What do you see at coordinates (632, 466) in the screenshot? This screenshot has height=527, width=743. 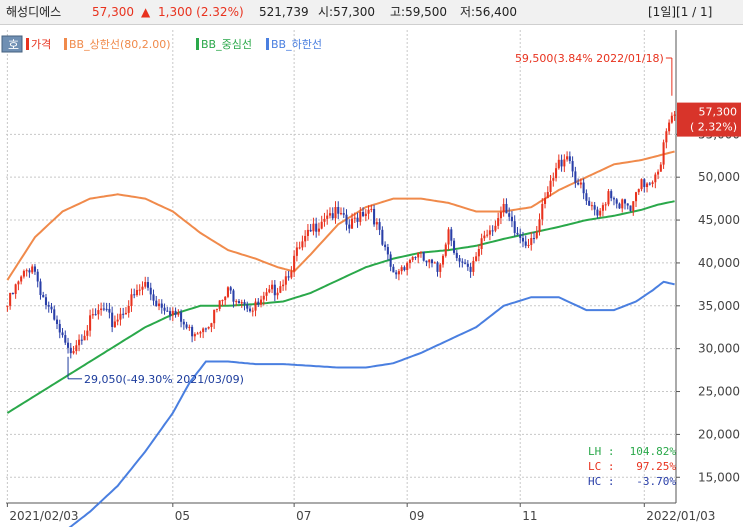 I see `stats-box: LH : 104.82% LC : 97.25% HC : -3.70%` at bounding box center [632, 466].